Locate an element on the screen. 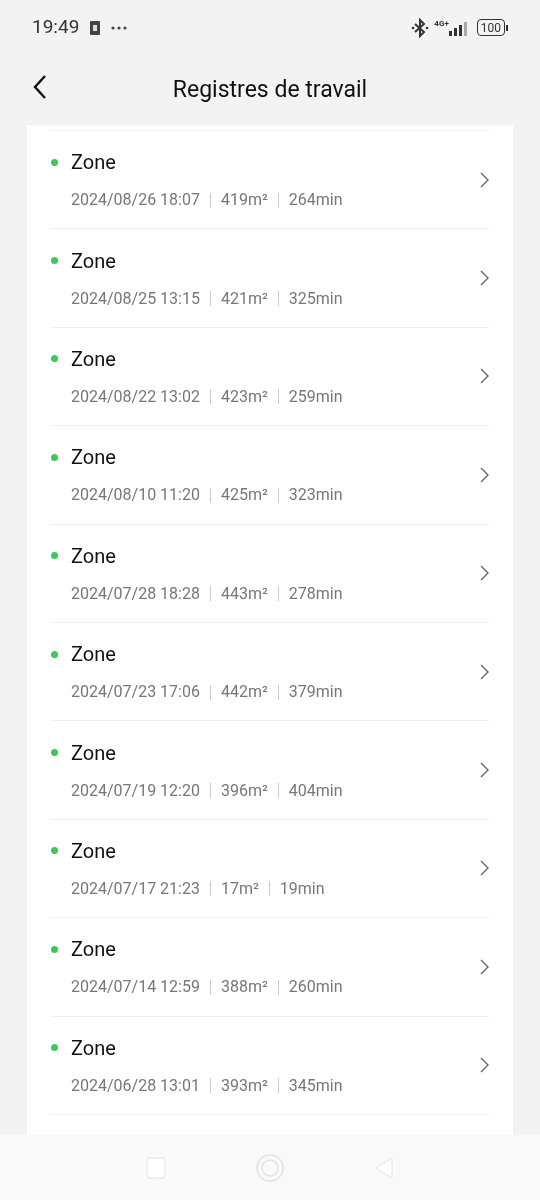 The height and width of the screenshot is (1200, 540). record-date: 2024/08/25 13:15 is located at coordinates (135, 298).